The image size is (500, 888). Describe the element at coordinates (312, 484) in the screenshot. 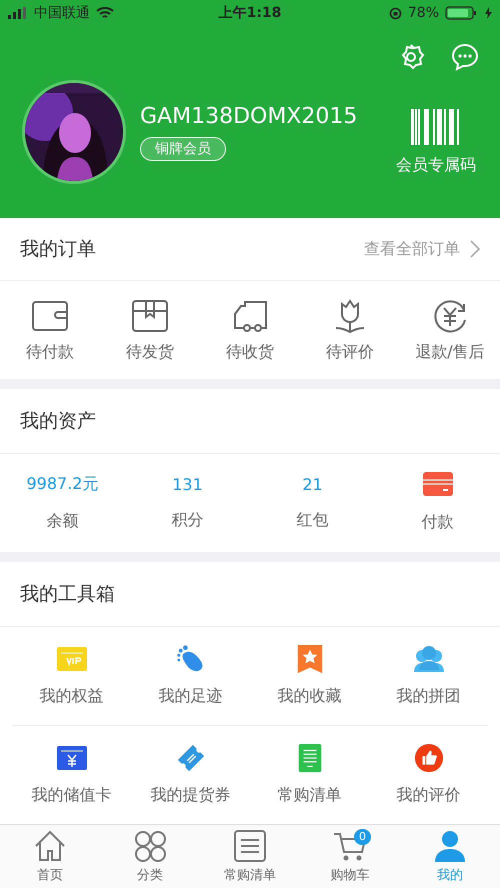

I see `asset-value: 21` at that location.